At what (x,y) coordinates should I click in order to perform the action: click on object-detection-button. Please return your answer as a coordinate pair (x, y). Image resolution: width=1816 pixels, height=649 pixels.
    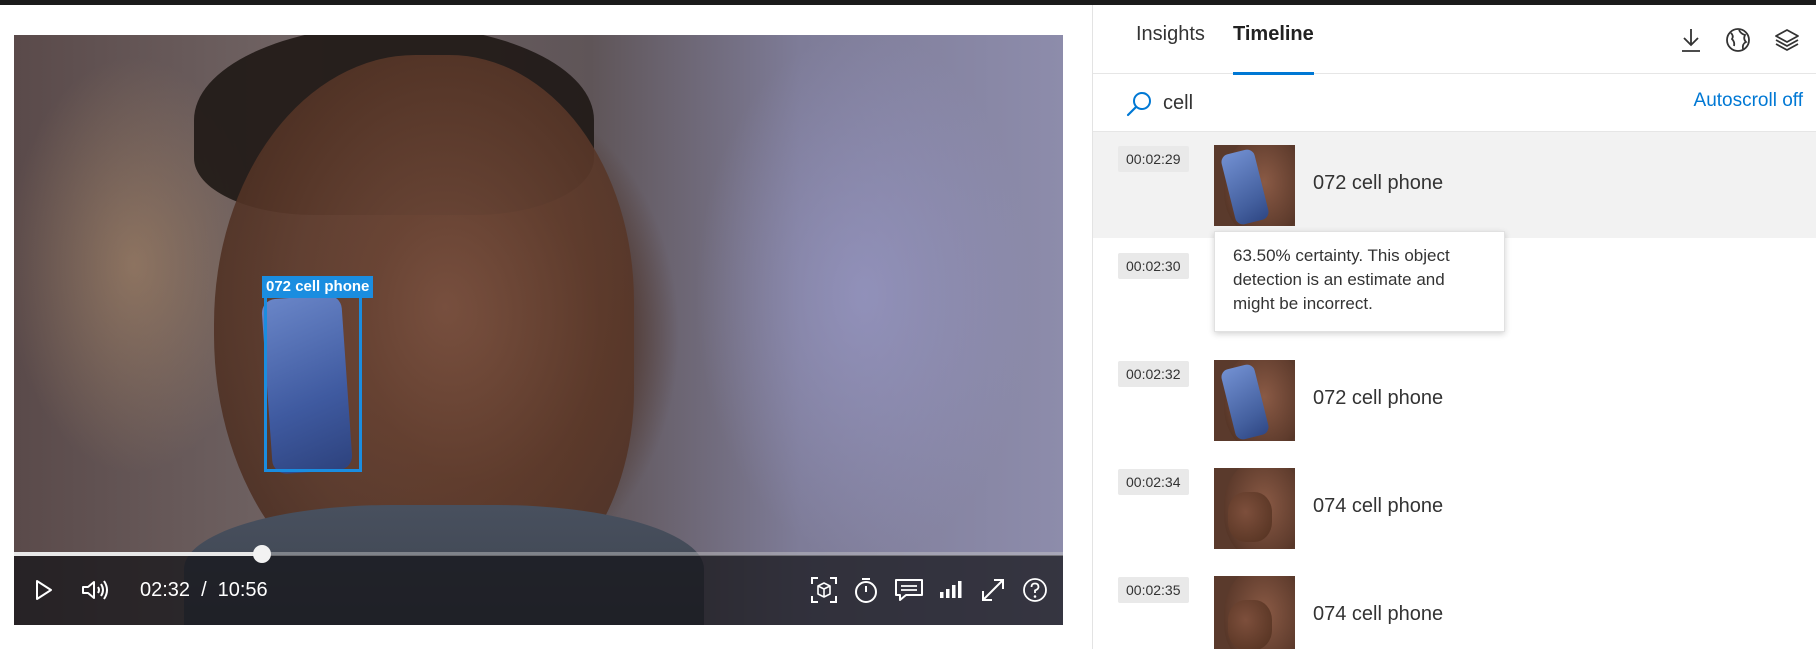
    Looking at the image, I should click on (824, 590).